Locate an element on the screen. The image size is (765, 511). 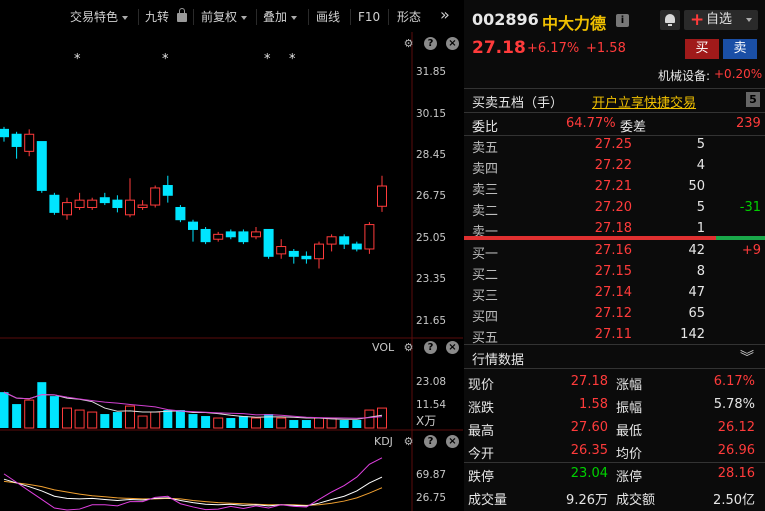
depth-level-badge: 5 is located at coordinates (753, 99).